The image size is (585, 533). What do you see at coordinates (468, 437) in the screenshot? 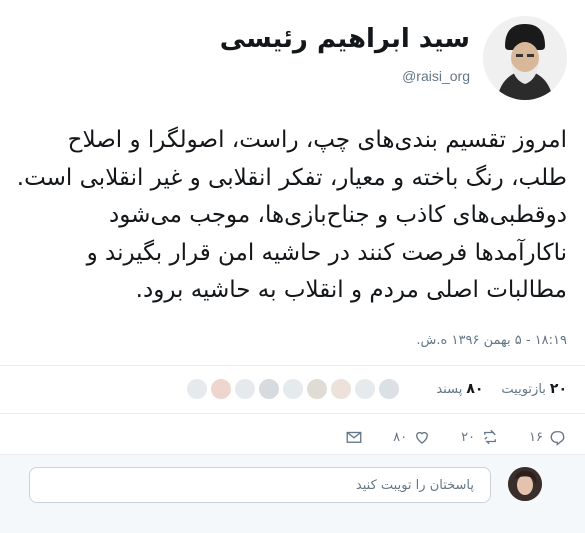
I see `retweet-count: ۲۰` at bounding box center [468, 437].